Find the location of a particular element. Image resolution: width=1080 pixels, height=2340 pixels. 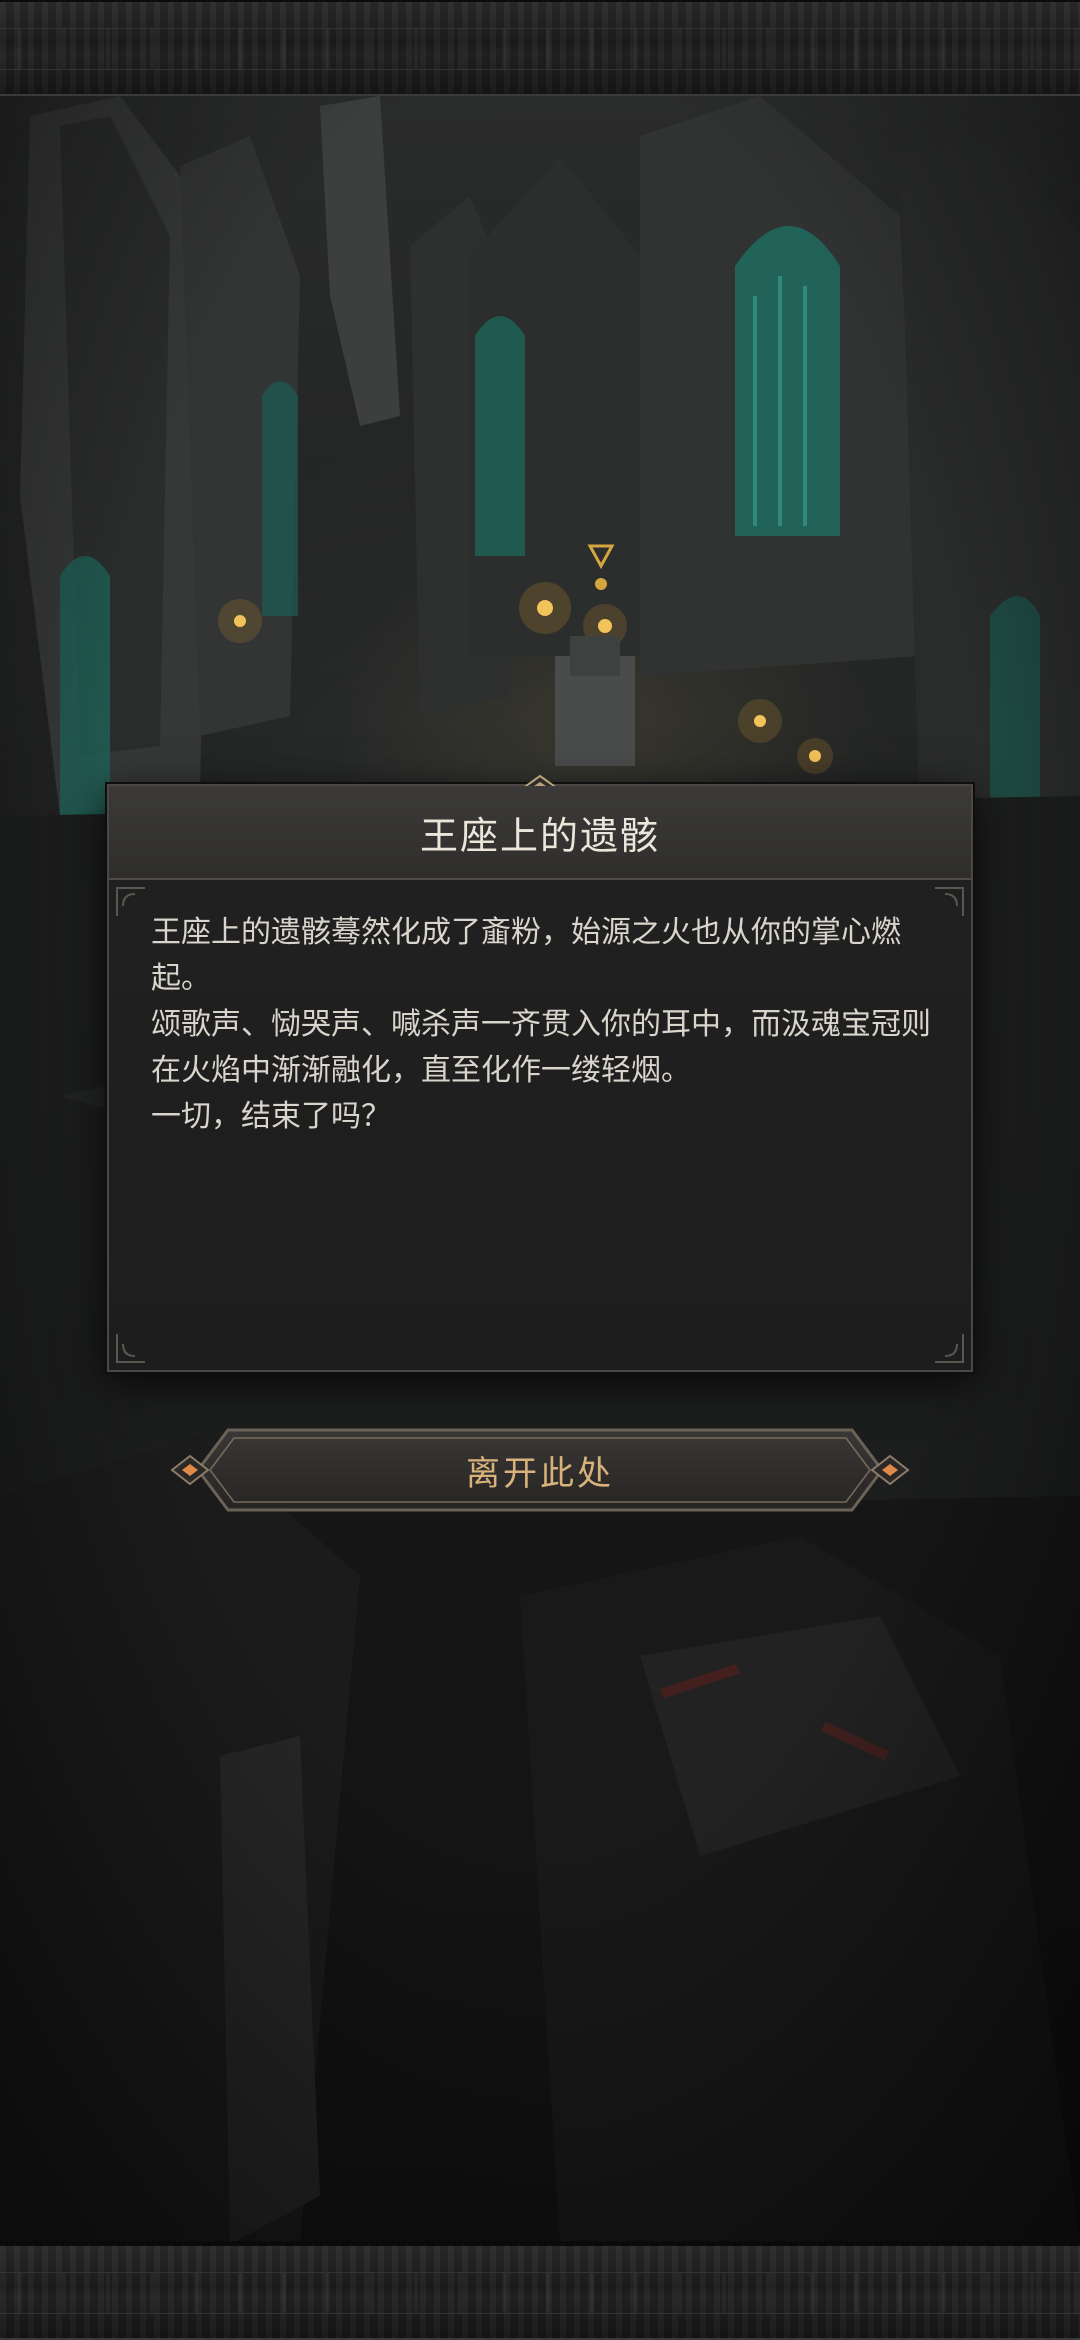

dialog-title: 王座上的遗骸 is located at coordinates (539, 835).